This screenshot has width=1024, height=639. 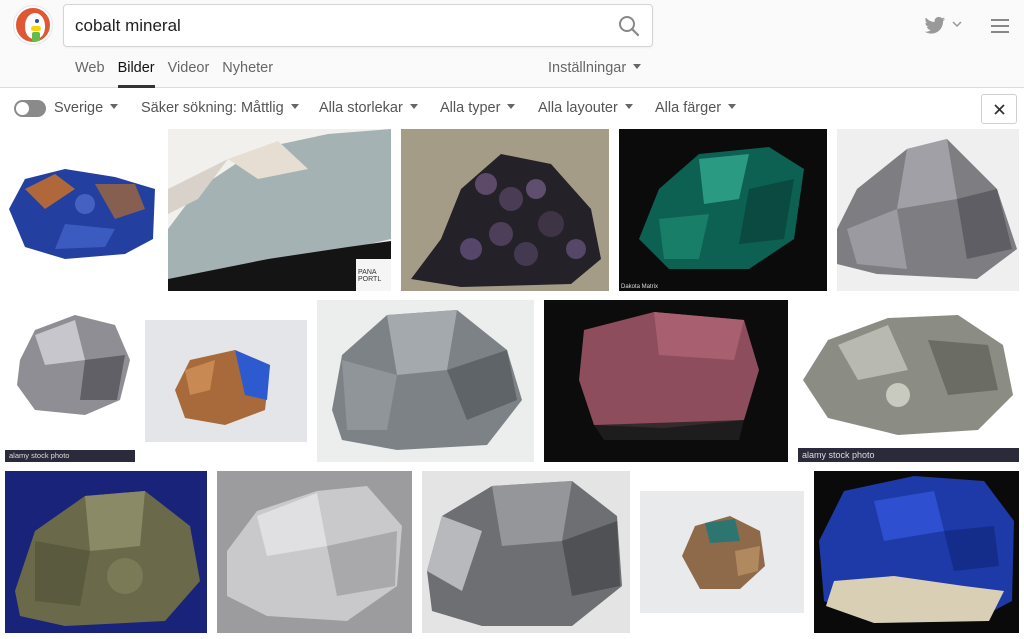 I want to click on small-cobalt-nugget-image, so click(x=722, y=552).